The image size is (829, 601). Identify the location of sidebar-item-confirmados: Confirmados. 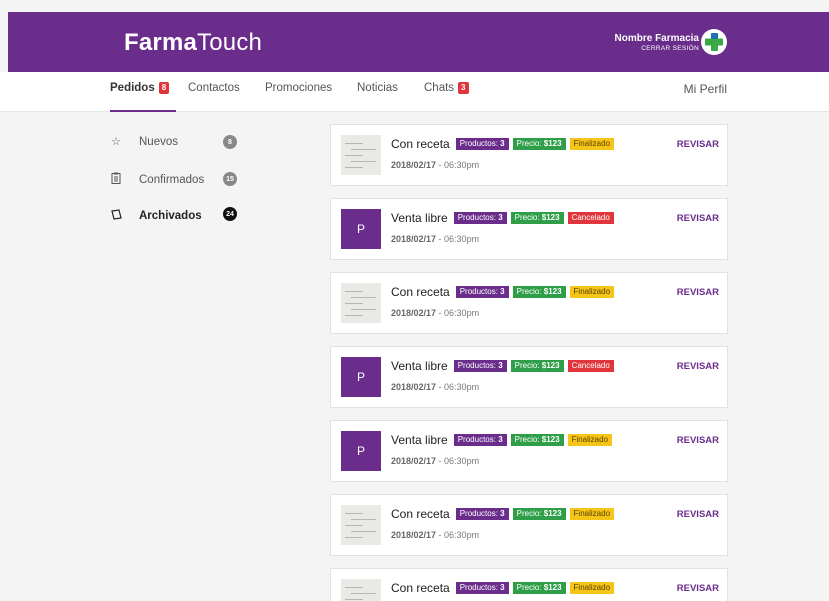
(156, 179).